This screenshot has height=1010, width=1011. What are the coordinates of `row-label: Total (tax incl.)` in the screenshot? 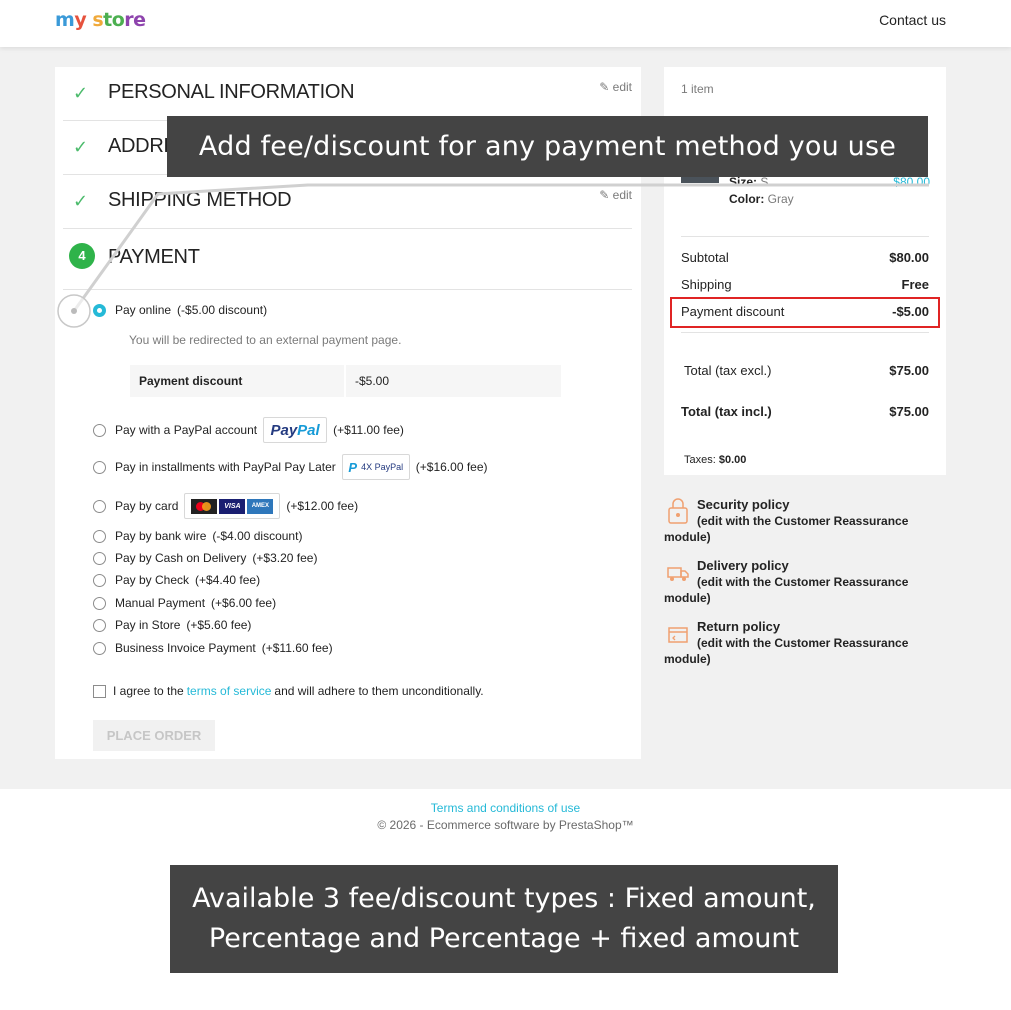 It's located at (726, 411).